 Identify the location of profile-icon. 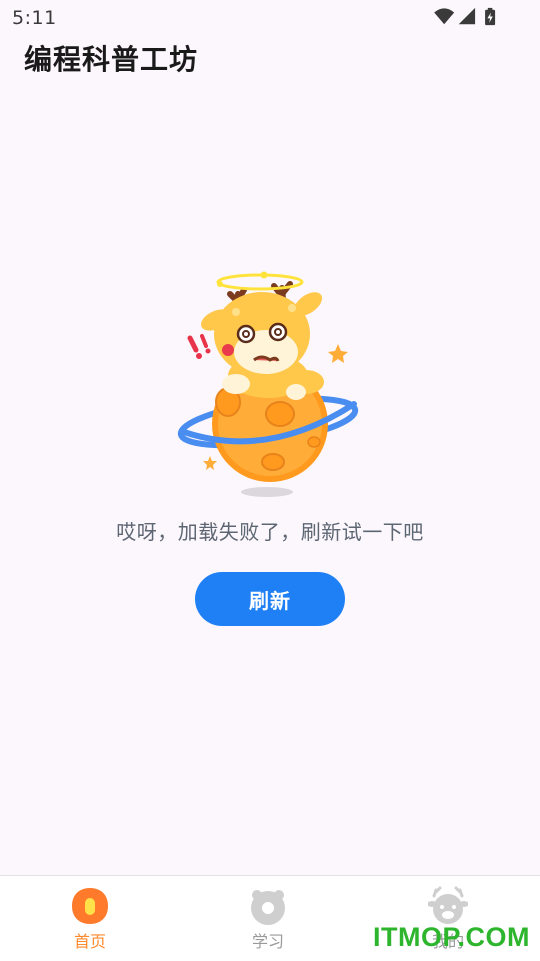
(448, 905).